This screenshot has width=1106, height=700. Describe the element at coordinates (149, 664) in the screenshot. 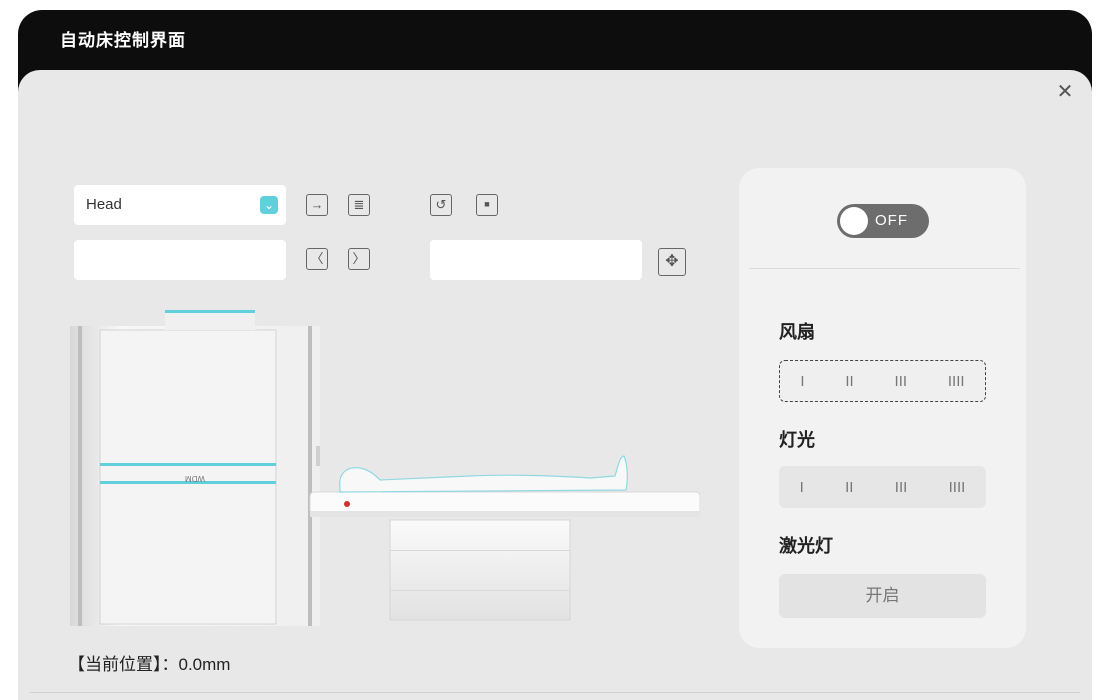

I see `current-position-label: 【当前位置】：0.0mm` at that location.